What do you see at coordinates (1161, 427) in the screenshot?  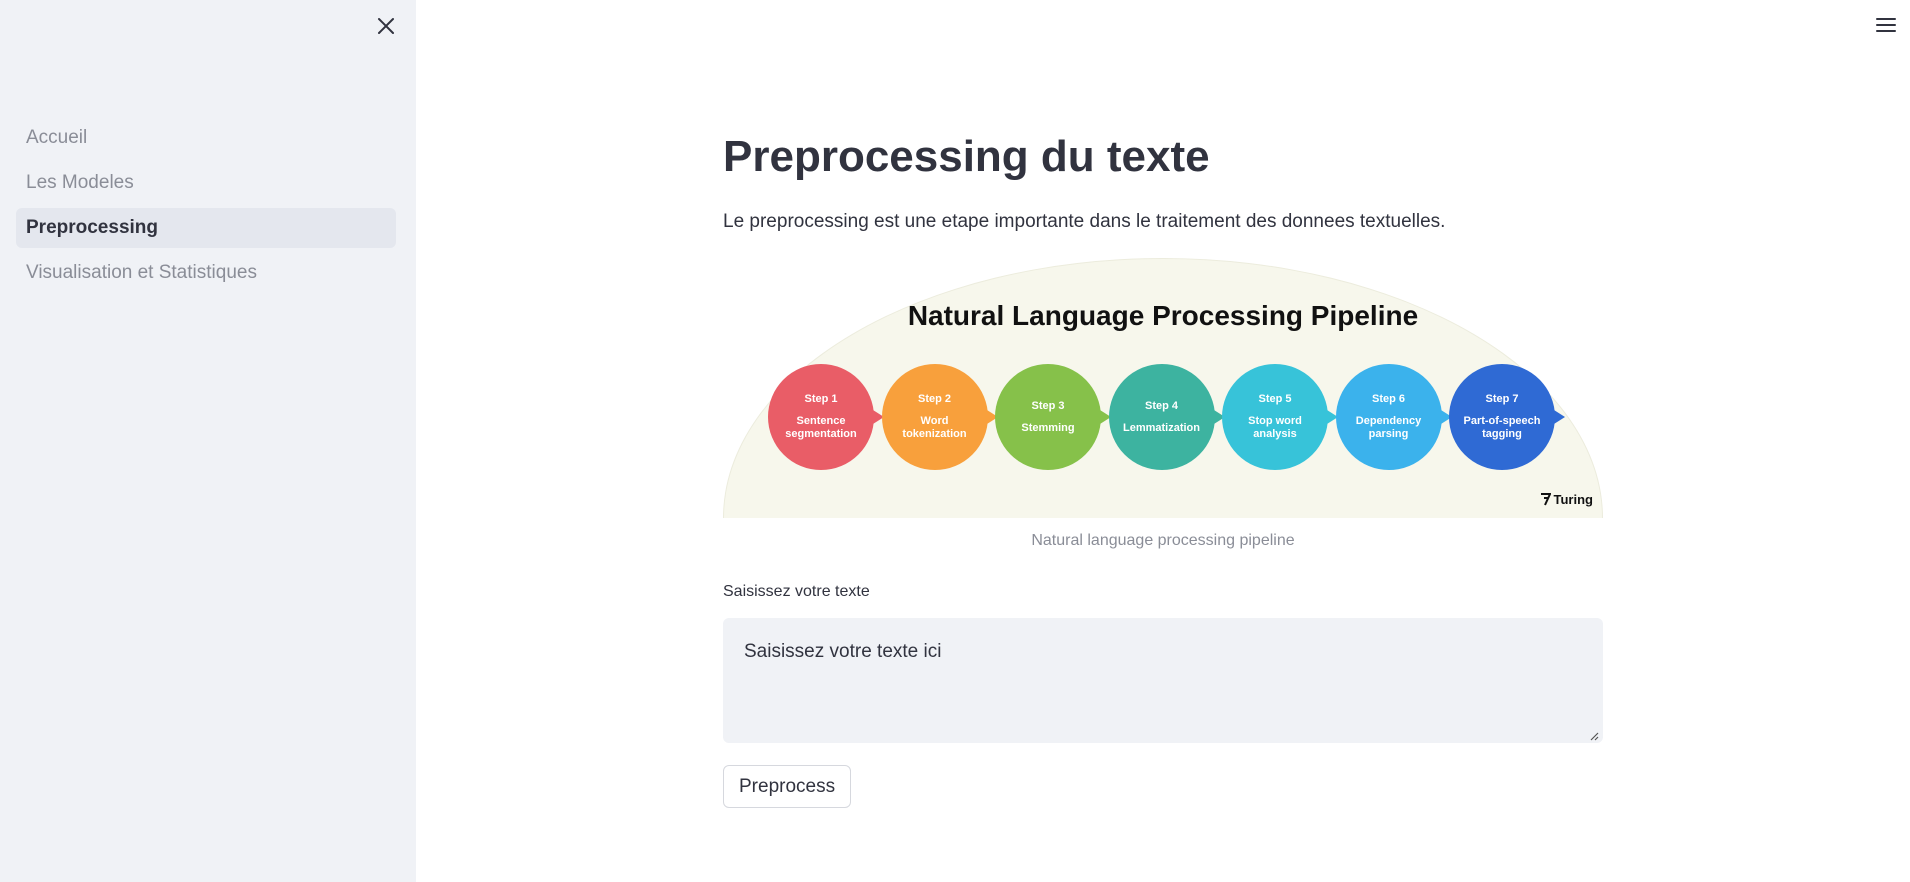 I see `step-label: Lemmatization` at bounding box center [1161, 427].